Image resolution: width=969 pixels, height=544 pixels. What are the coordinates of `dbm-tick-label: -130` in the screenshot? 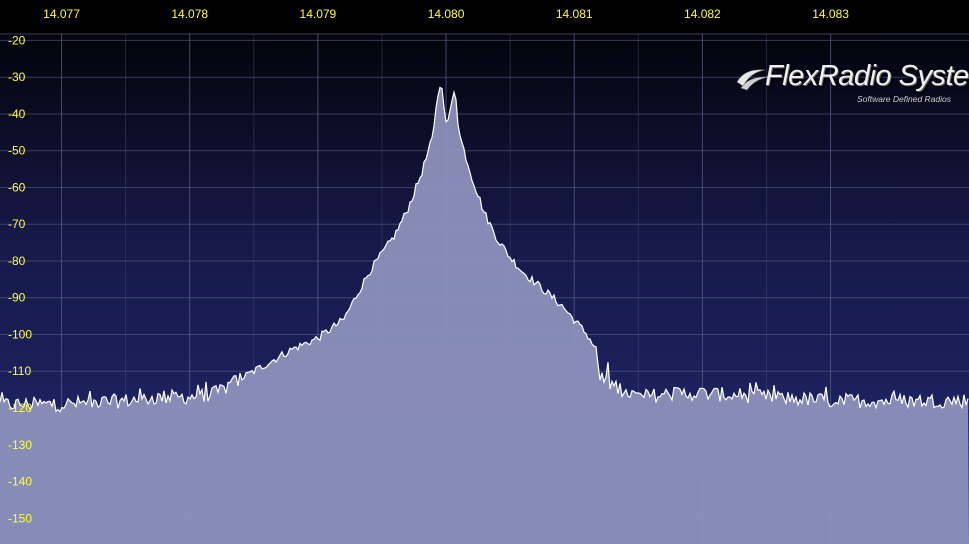 It's located at (20, 445).